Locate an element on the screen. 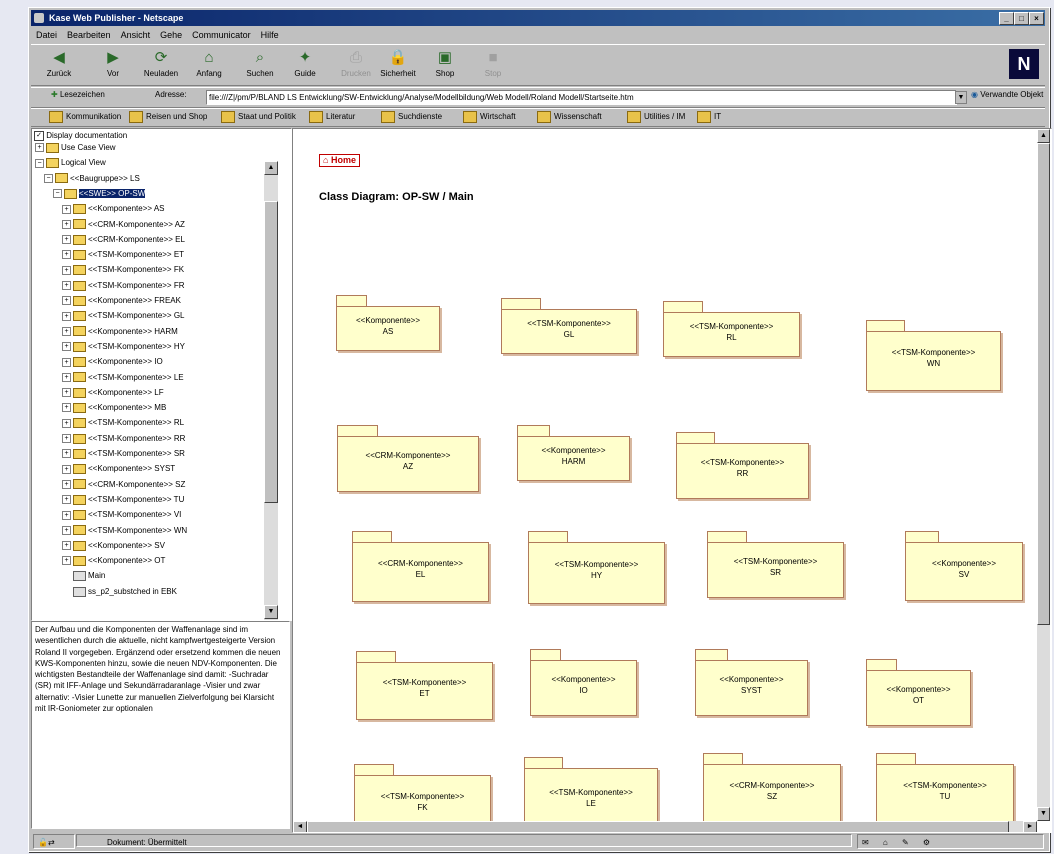  display-documentation-checkbox: ✓ Display documentation is located at coordinates (80, 136).